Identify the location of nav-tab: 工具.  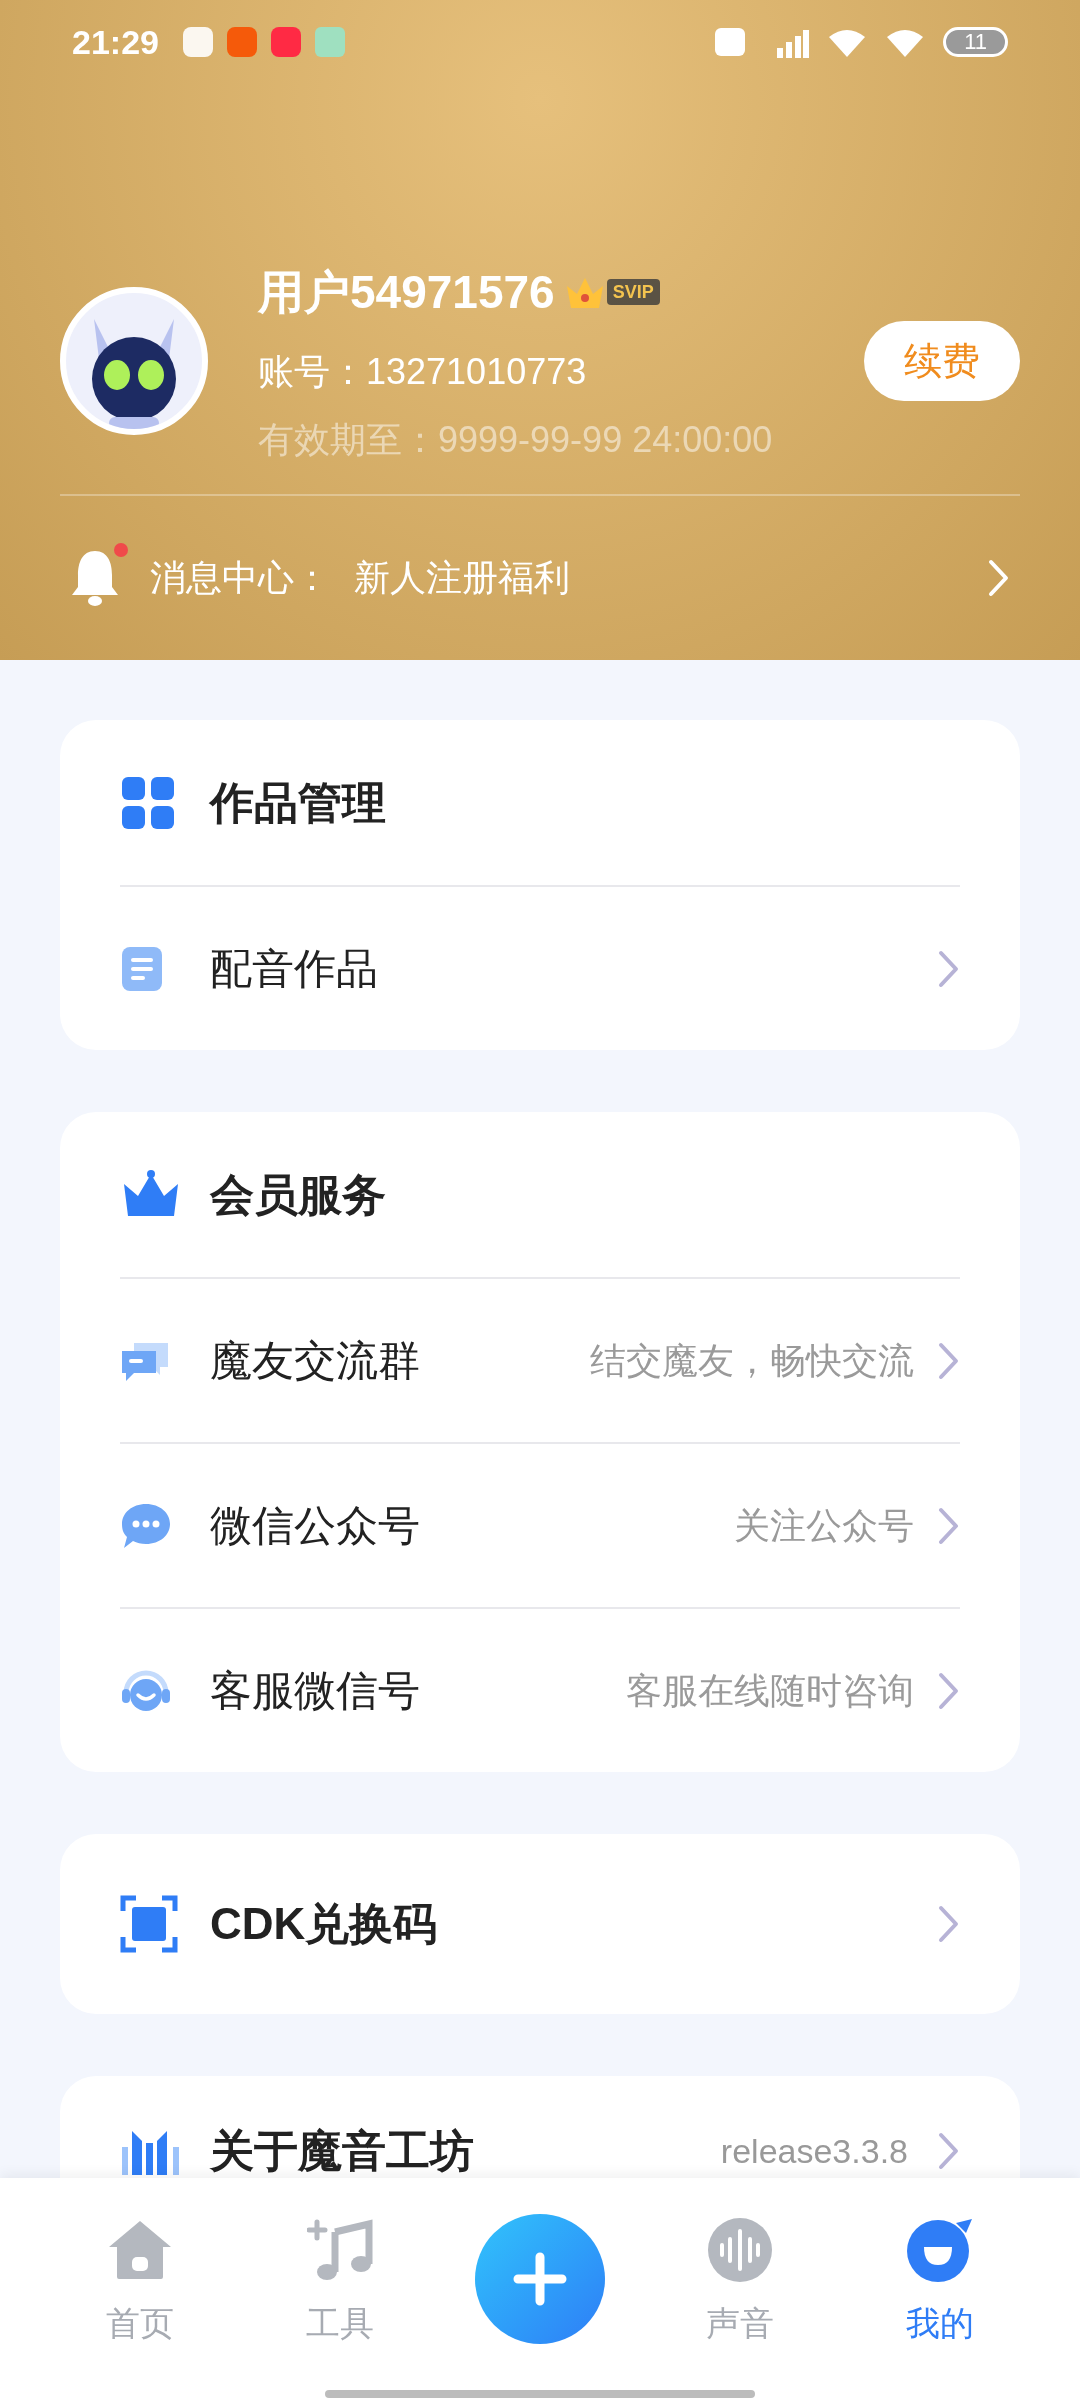
(340, 2281).